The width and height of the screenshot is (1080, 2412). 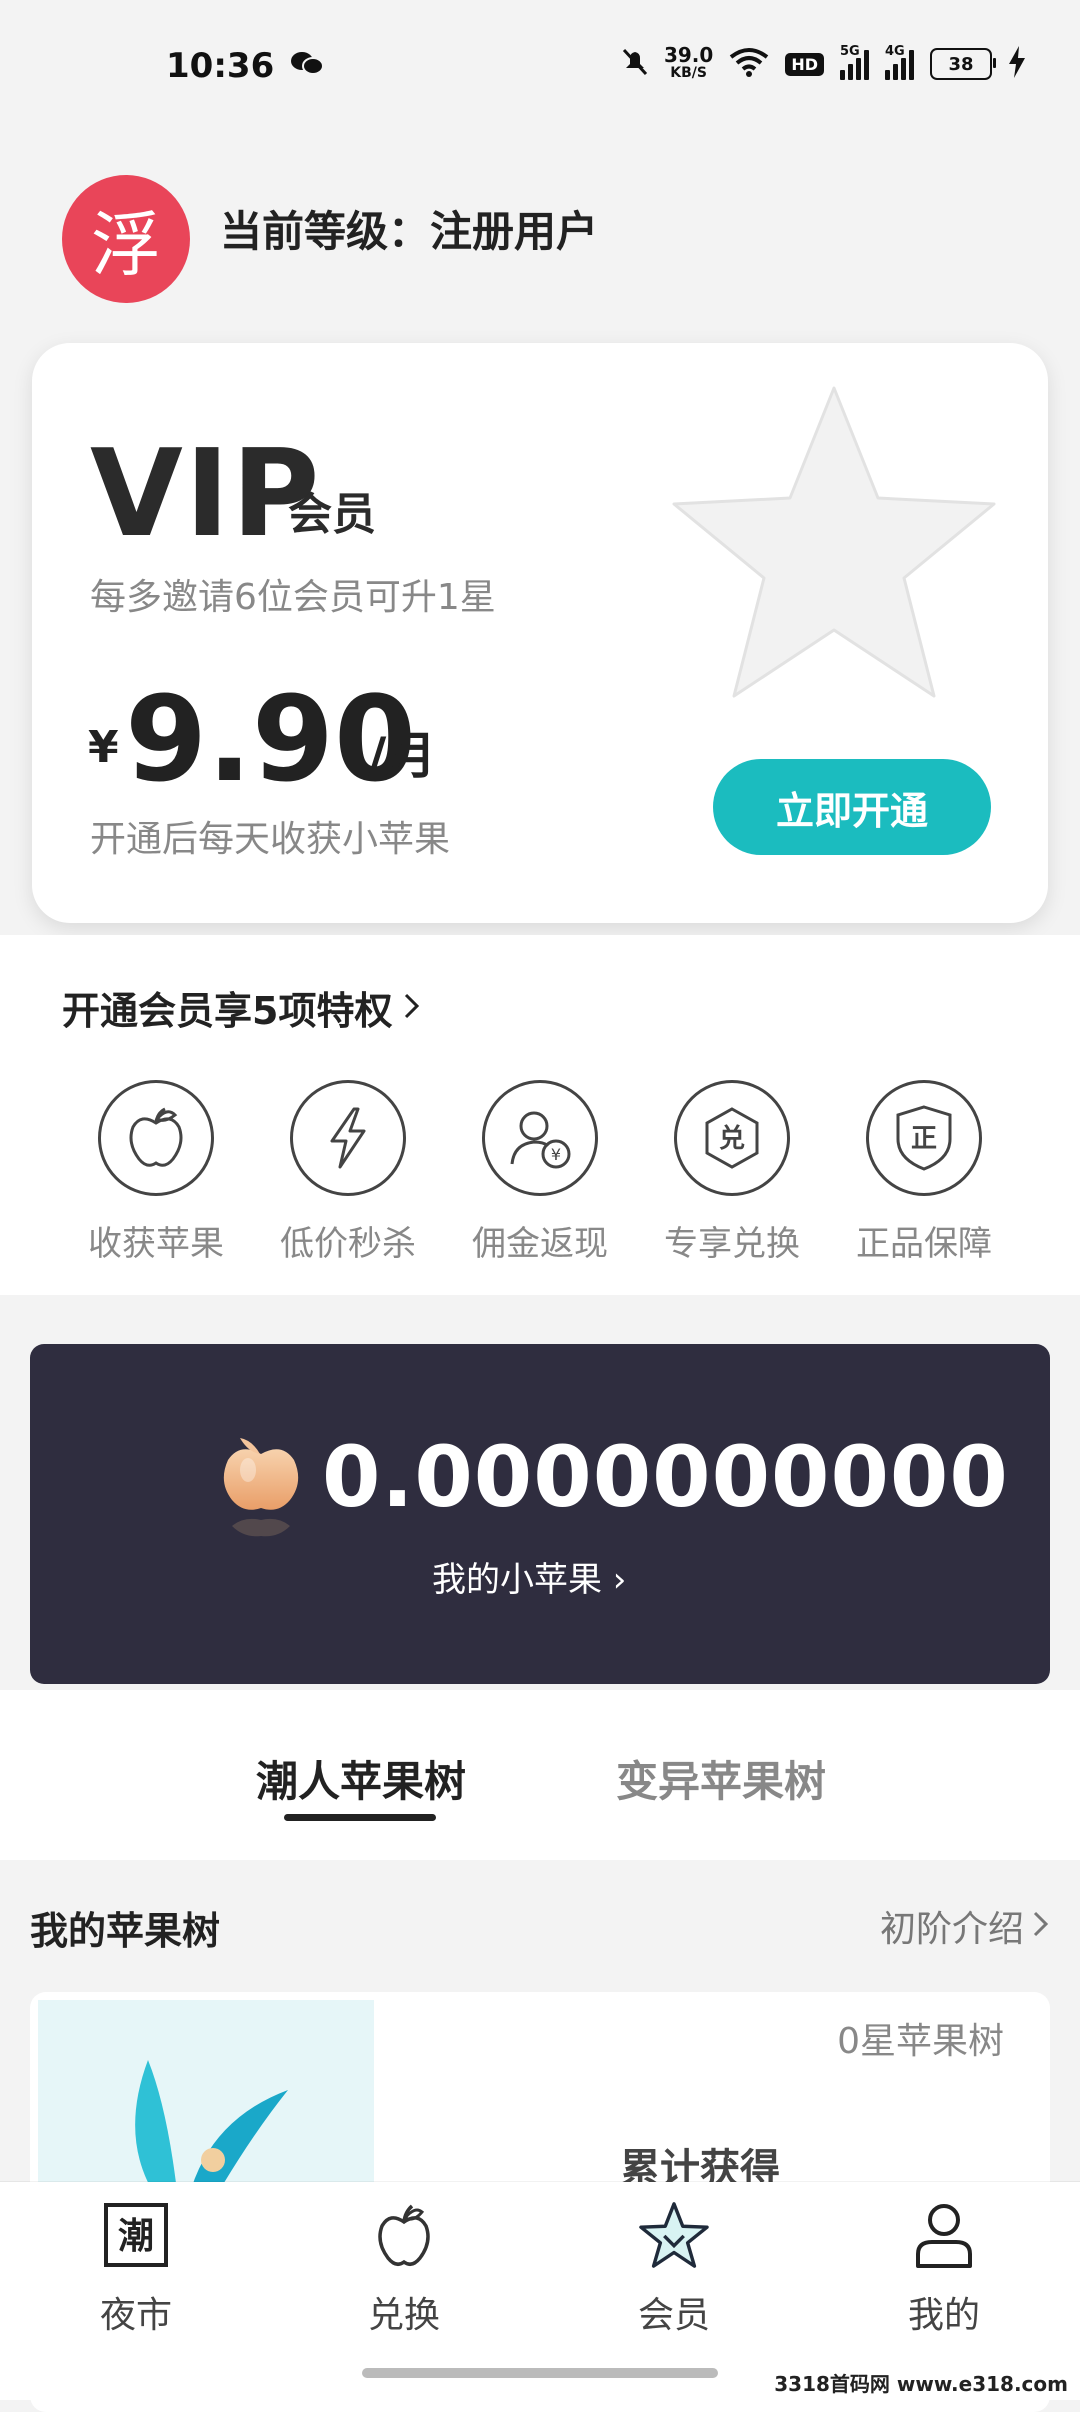 What do you see at coordinates (220, 66) in the screenshot?
I see `status-time: 10:36` at bounding box center [220, 66].